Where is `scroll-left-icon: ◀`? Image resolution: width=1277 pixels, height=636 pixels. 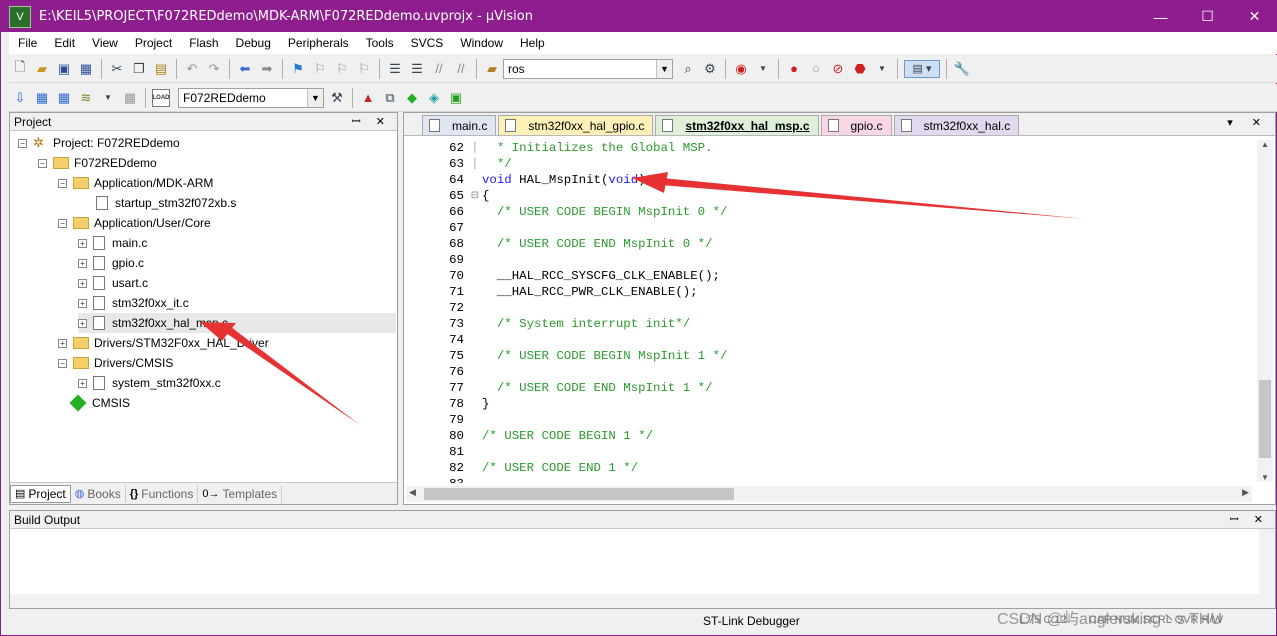 scroll-left-icon: ◀ is located at coordinates (412, 492).